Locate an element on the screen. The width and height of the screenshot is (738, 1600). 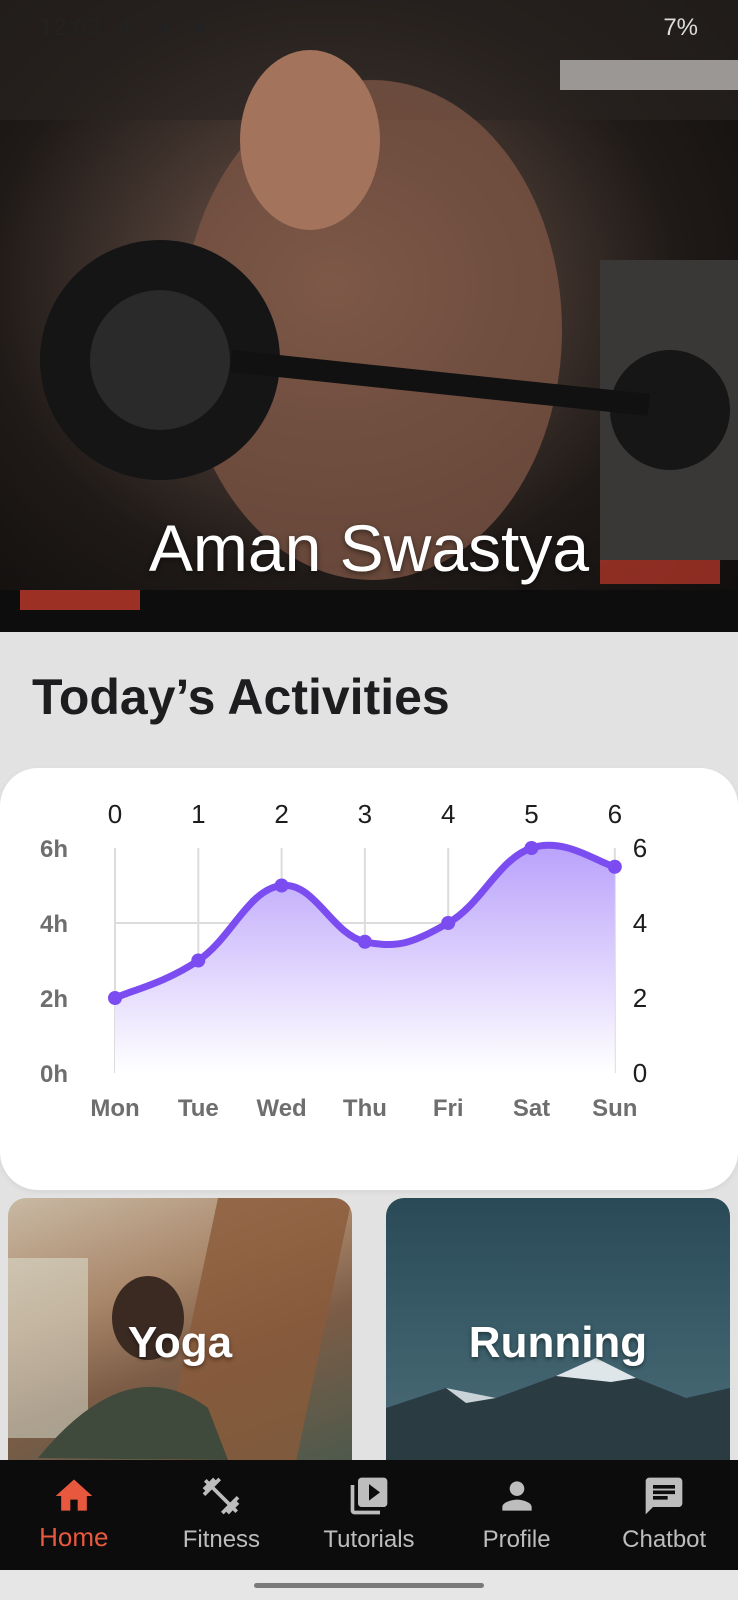
nav-home: Home is located at coordinates (74, 1515).